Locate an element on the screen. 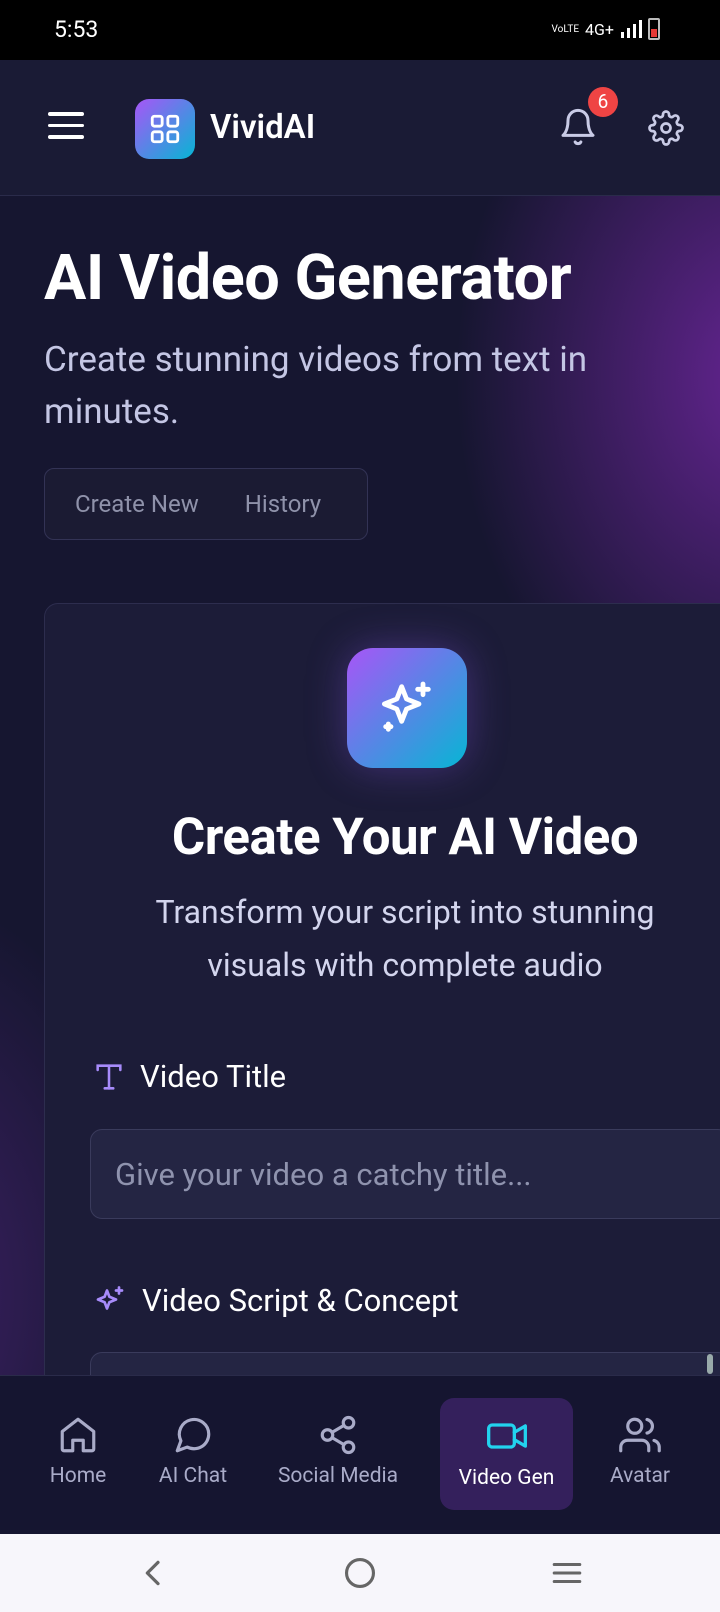 The width and height of the screenshot is (720, 1612). nav-video-gen: Video Gen is located at coordinates (506, 1454).